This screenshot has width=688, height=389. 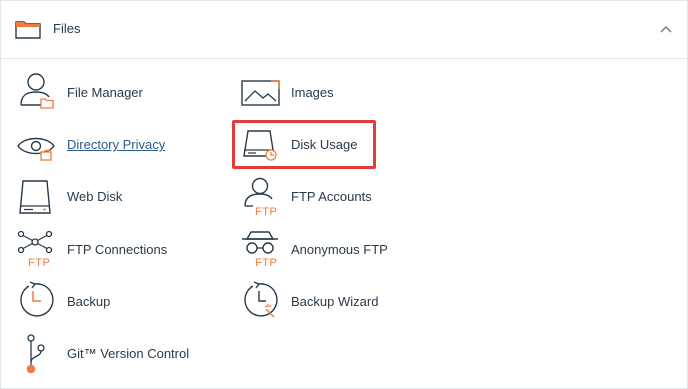 I want to click on ftp-accounts-label: FTP Accounts, so click(x=331, y=196).